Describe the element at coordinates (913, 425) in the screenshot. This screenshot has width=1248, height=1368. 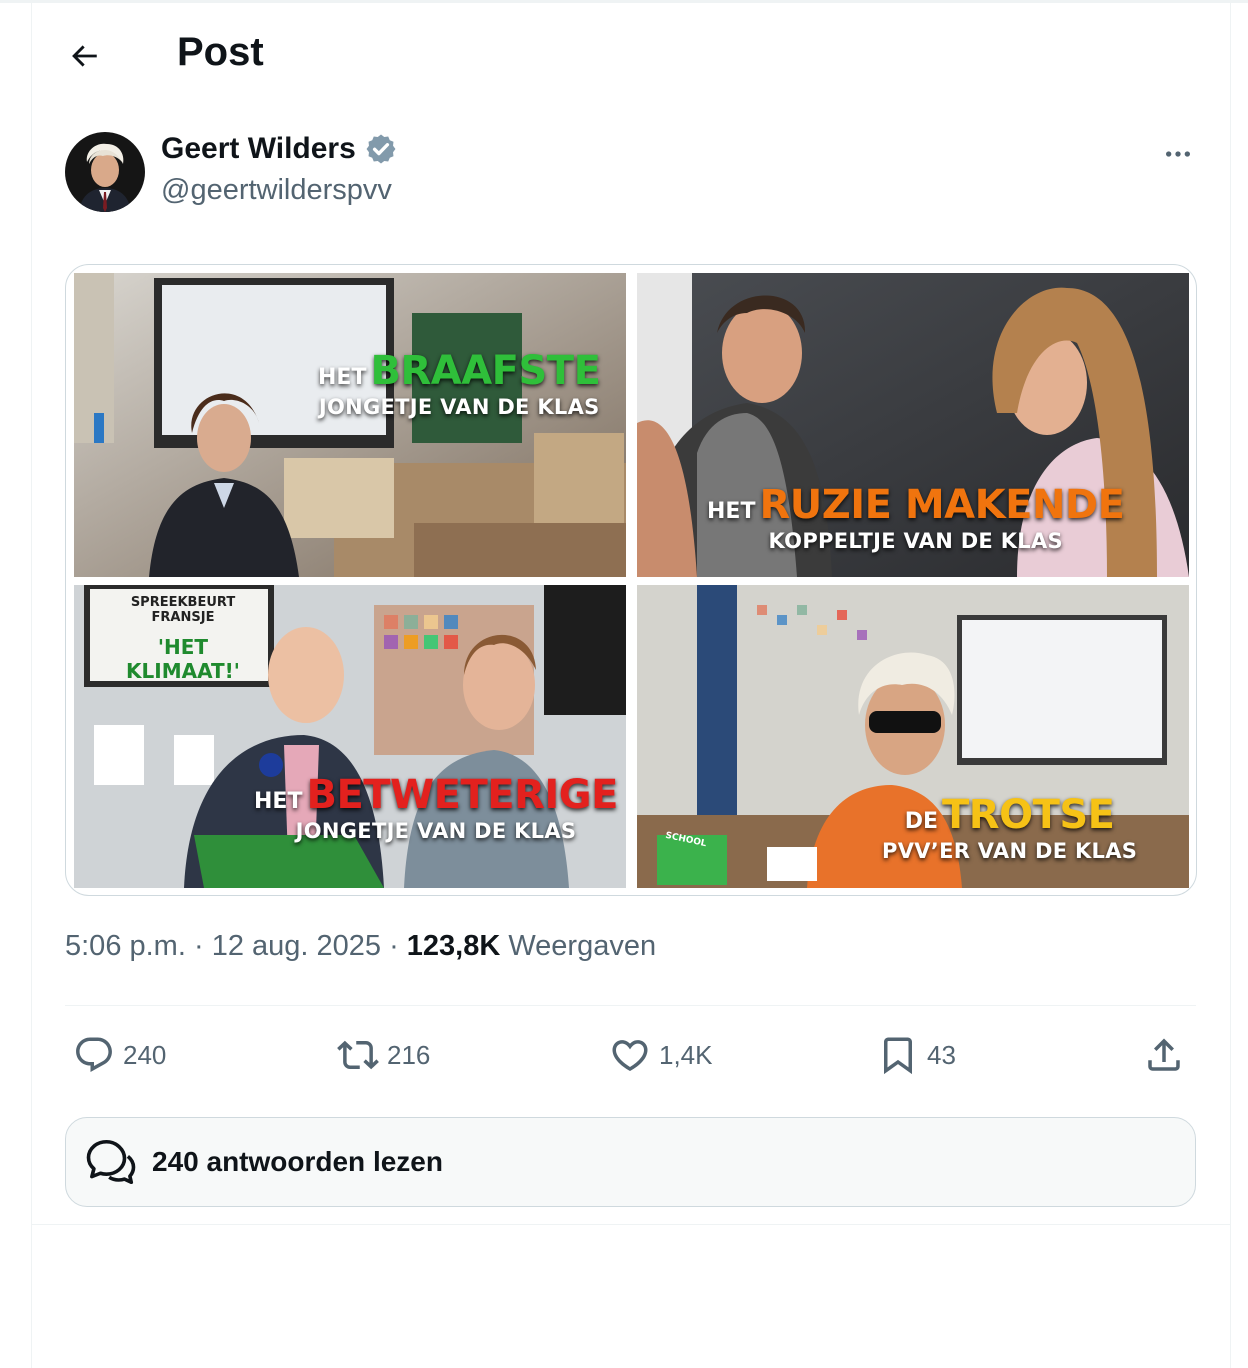
I see `media-image-2: HET RUZIE MAKENDE KOPPELTJE VAN DE KLAS` at that location.